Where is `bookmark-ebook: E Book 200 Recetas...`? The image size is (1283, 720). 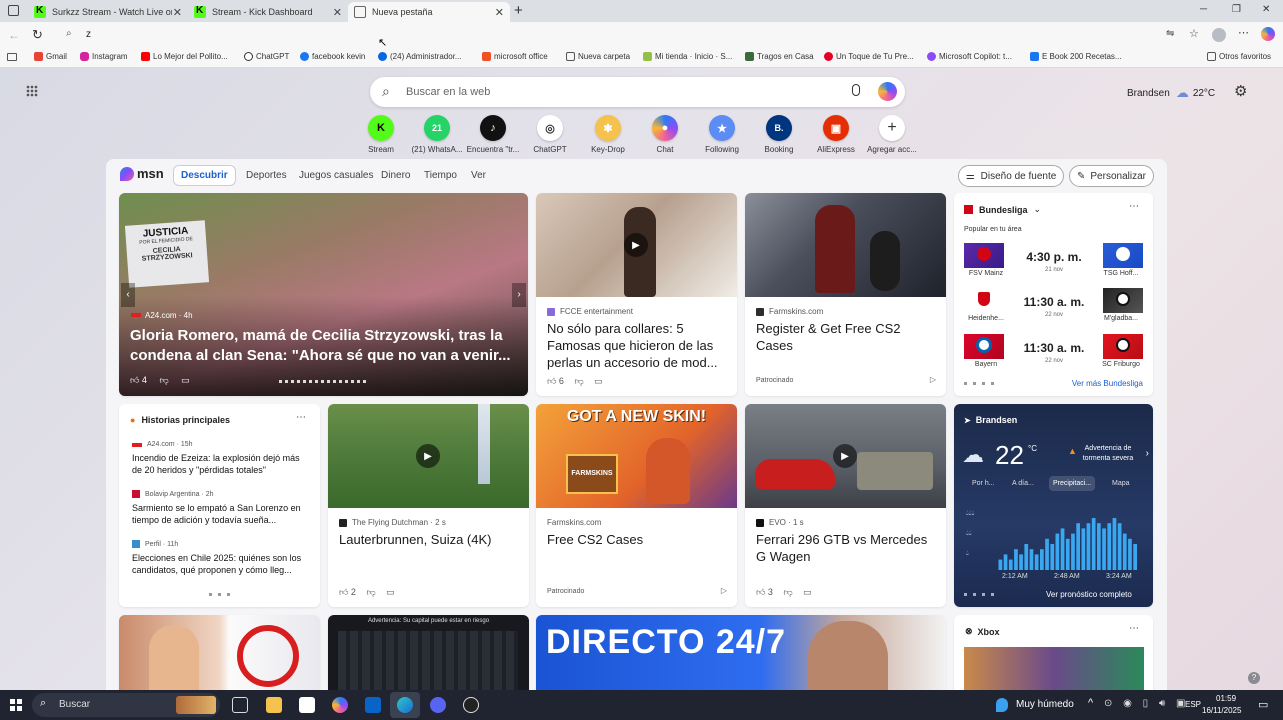 bookmark-ebook: E Book 200 Recetas... is located at coordinates (1076, 56).